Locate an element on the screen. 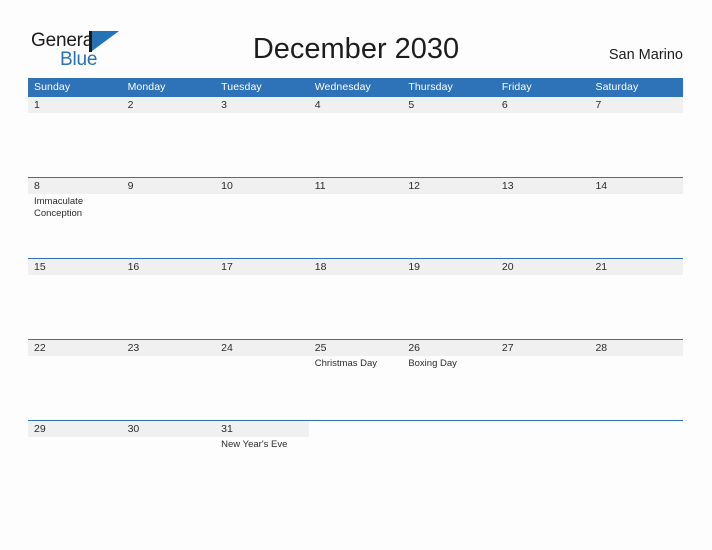 The width and height of the screenshot is (712, 550). weekday-header-wednesday: Wednesday is located at coordinates (342, 87).